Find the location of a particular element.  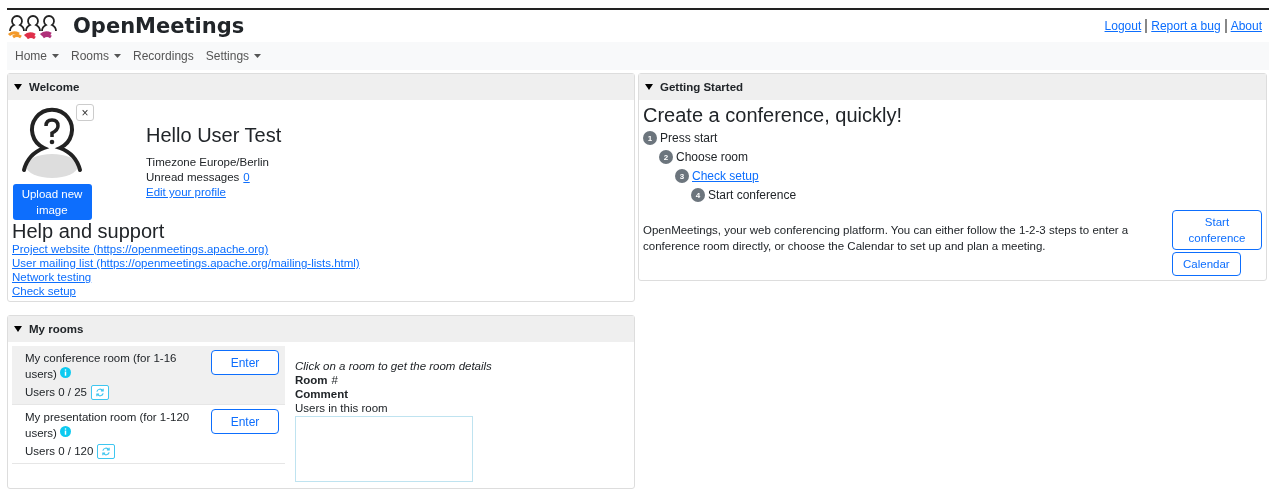

room-number: # is located at coordinates (334, 380).